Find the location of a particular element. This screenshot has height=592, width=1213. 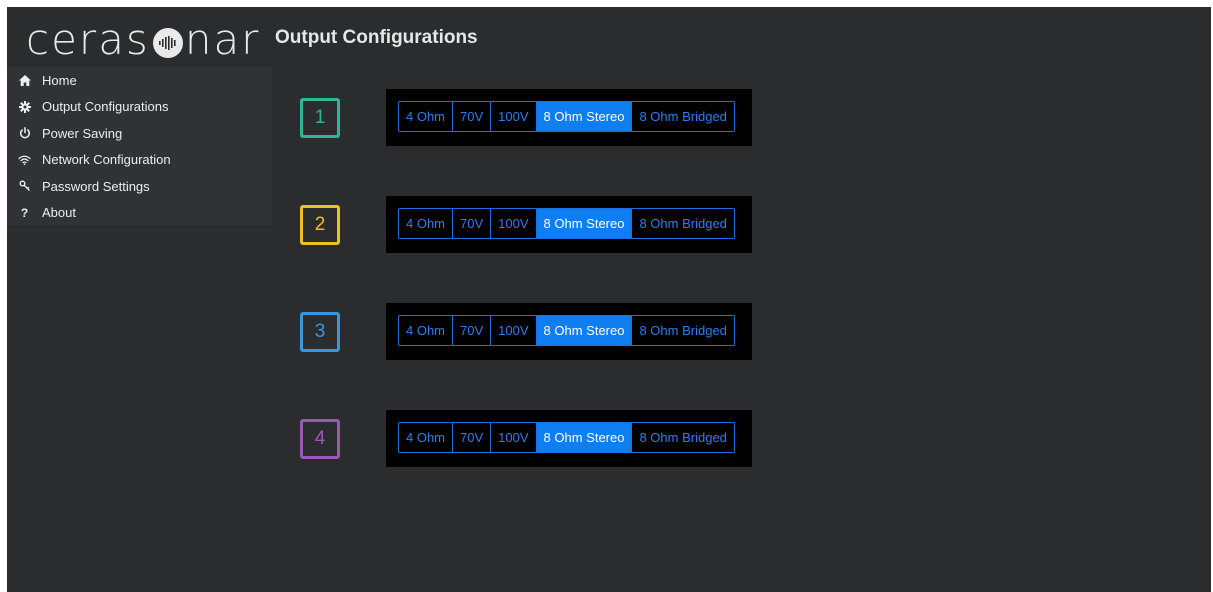

channel-badge-4: 4 is located at coordinates (320, 439).